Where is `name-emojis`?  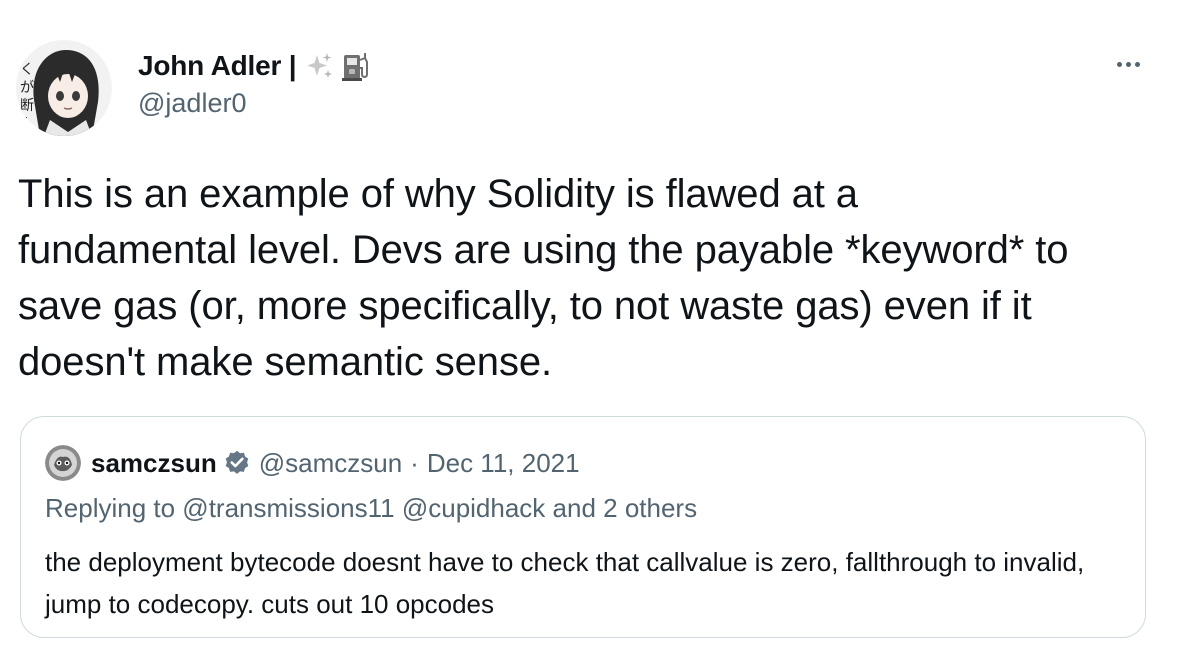
name-emojis is located at coordinates (338, 66).